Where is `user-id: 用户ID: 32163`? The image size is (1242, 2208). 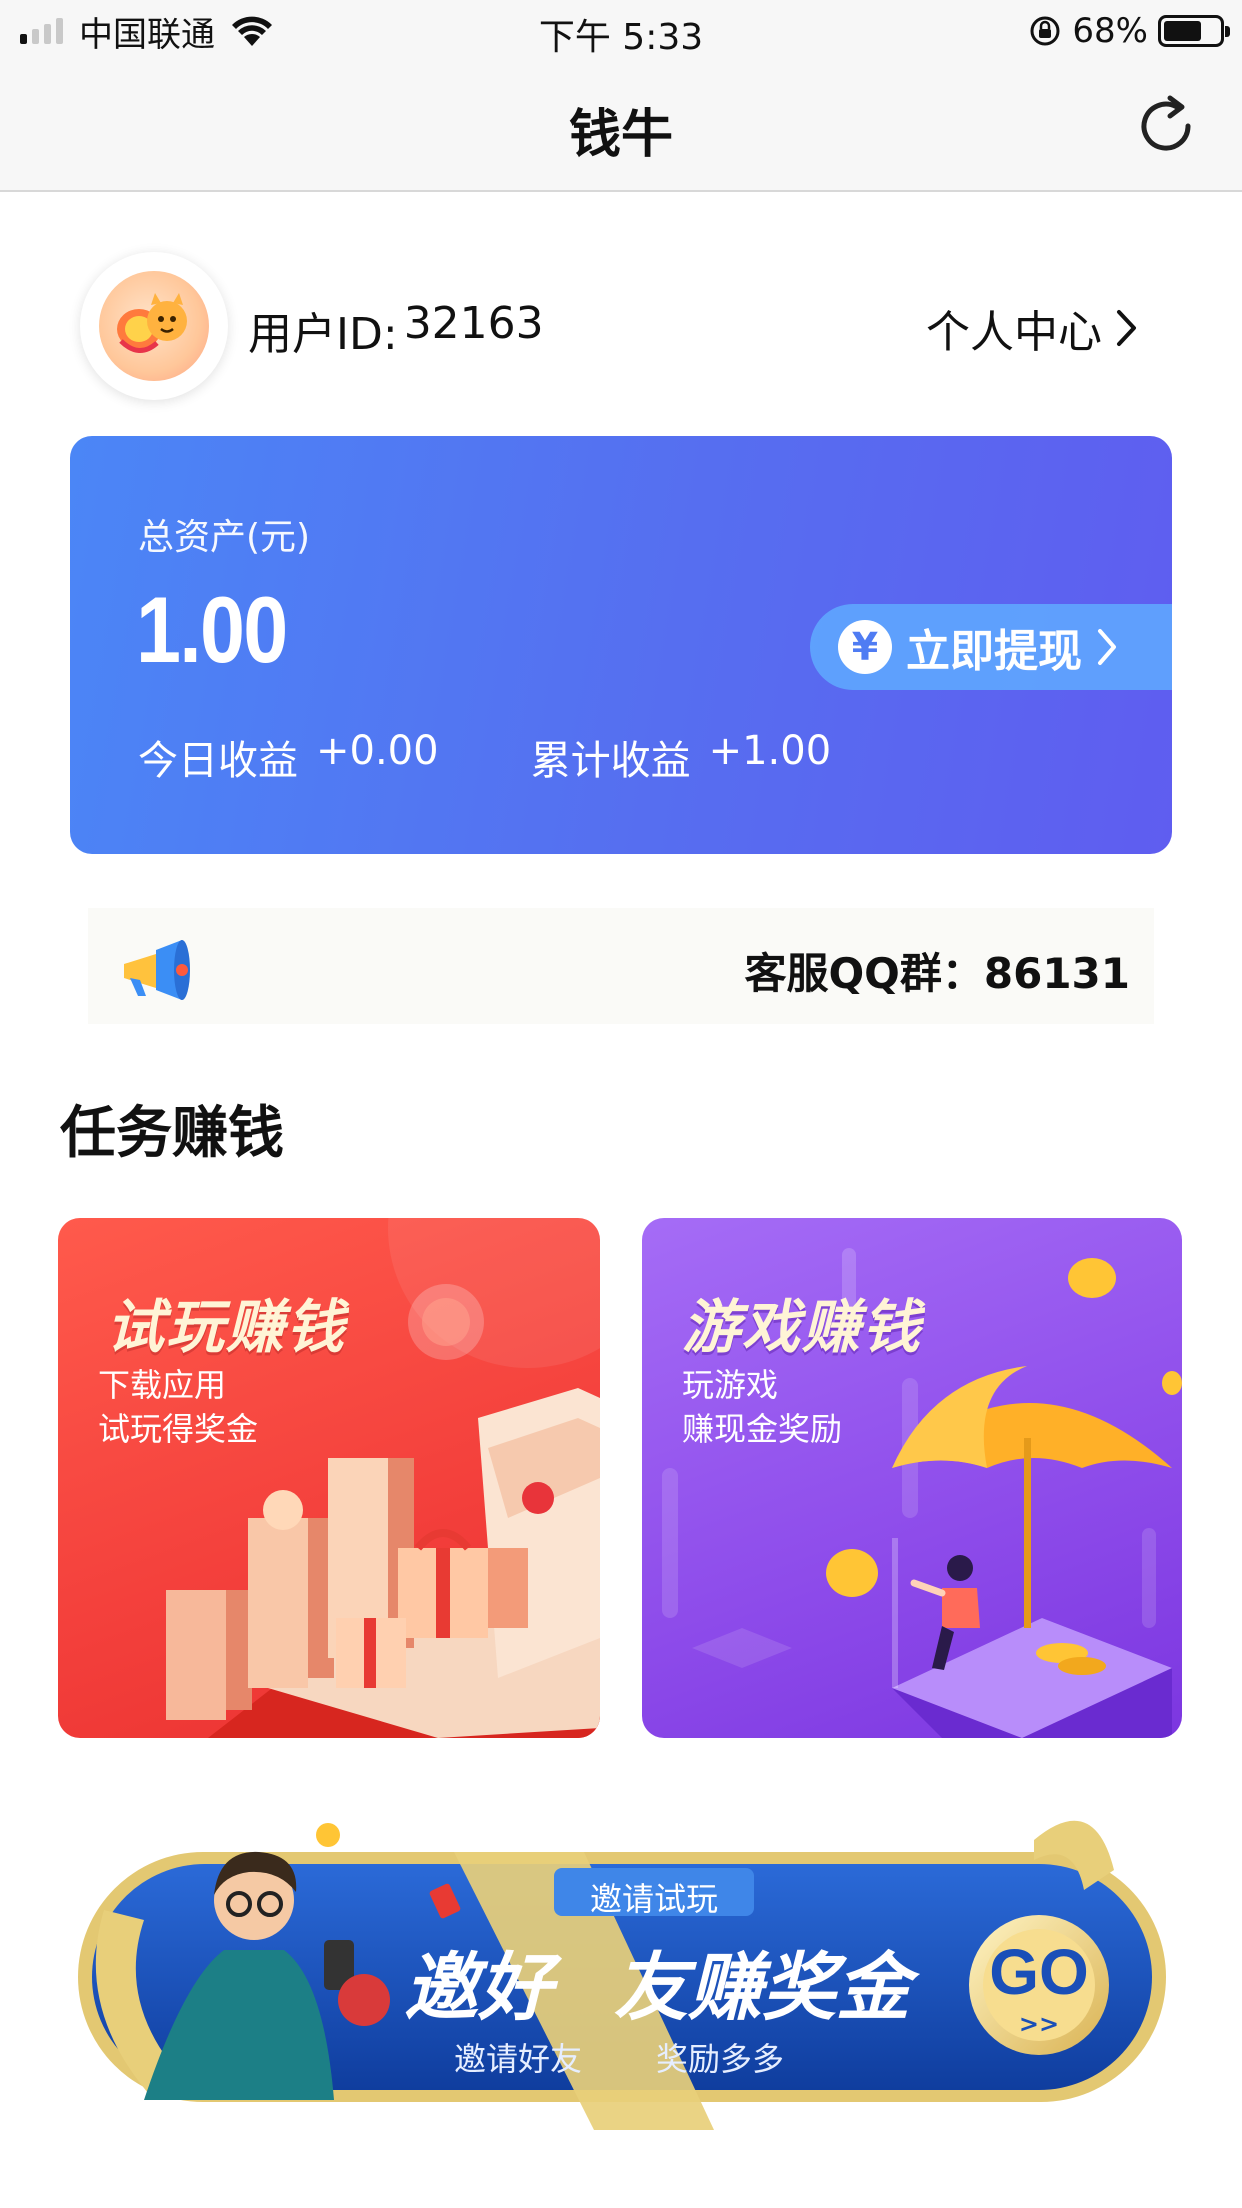
user-id: 用户ID: 32163 is located at coordinates (396, 330).